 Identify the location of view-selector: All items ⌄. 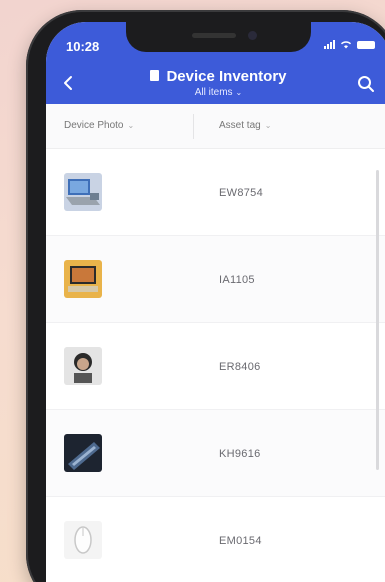
(215, 92).